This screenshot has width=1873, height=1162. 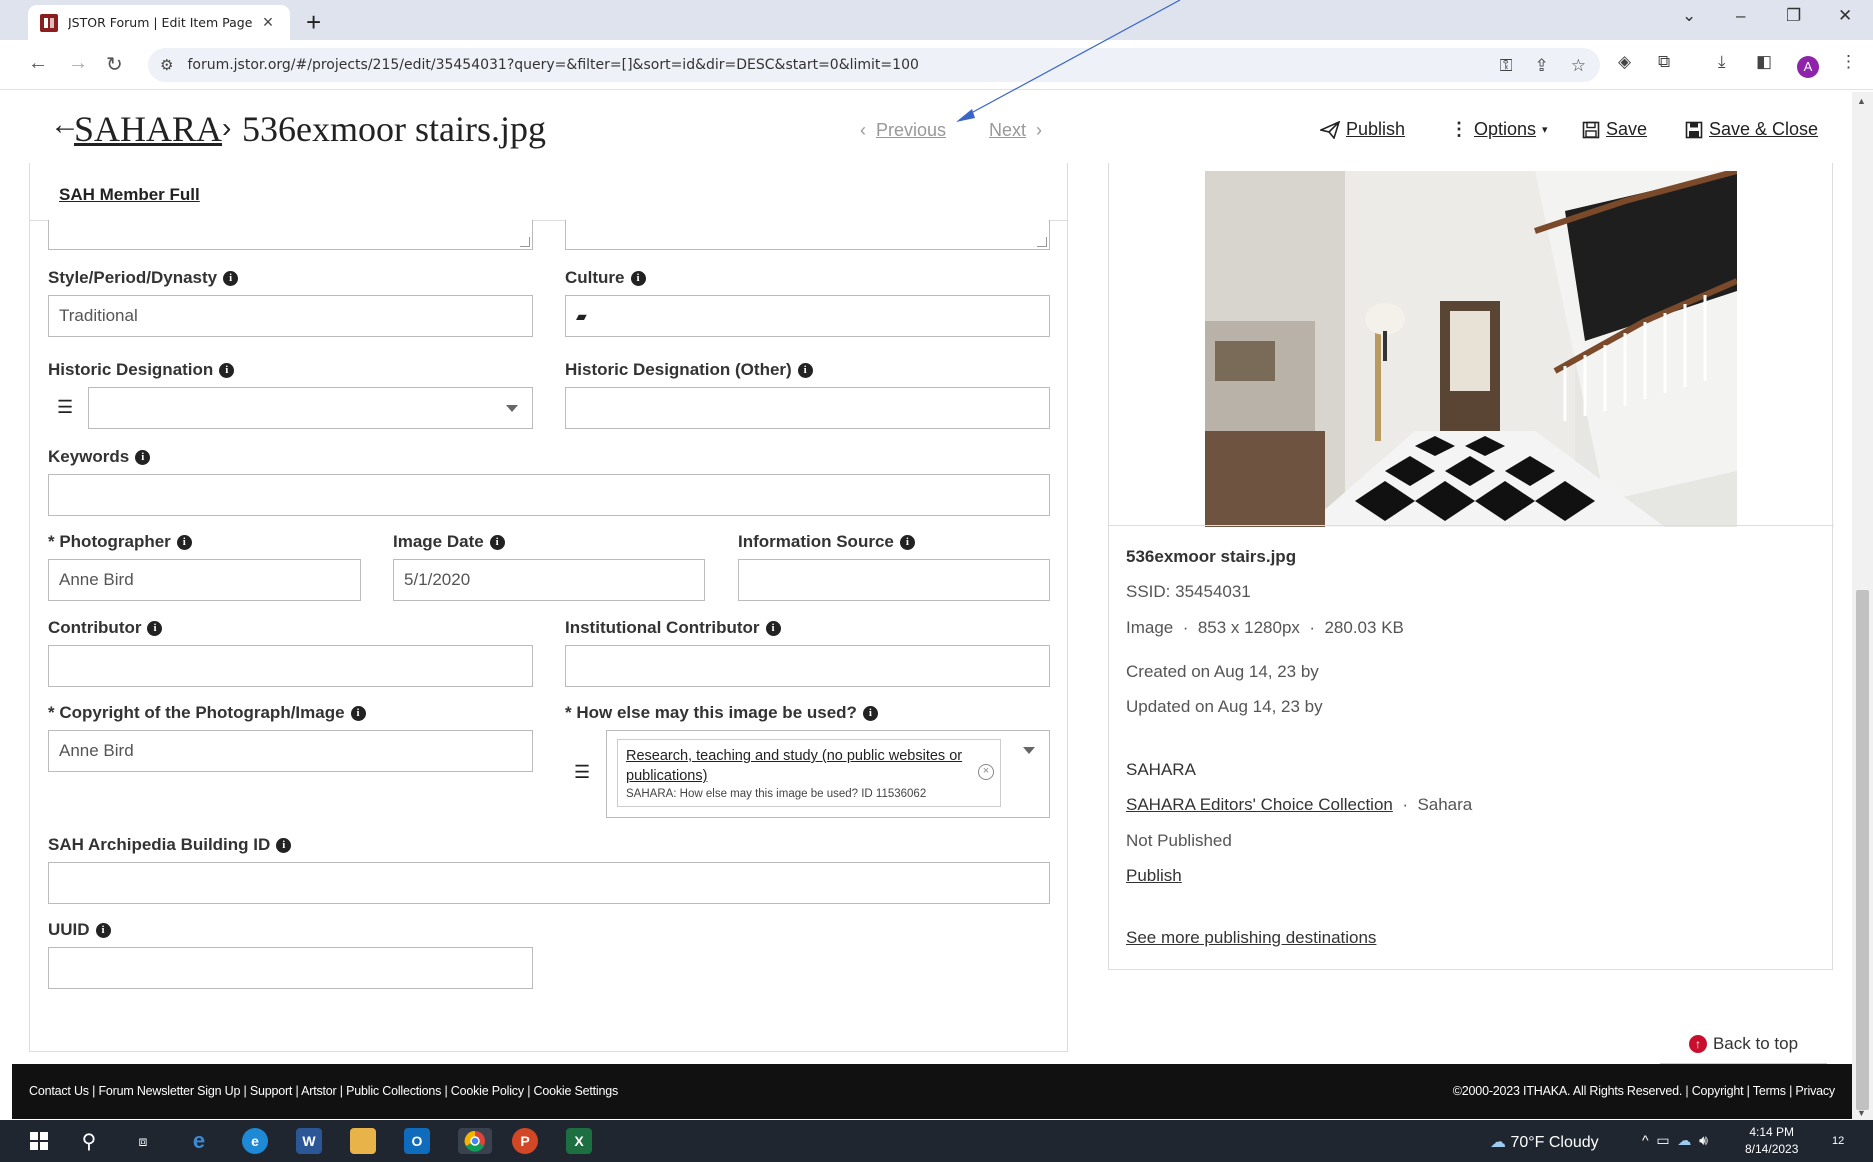 I want to click on save-button: Save, so click(x=1614, y=129).